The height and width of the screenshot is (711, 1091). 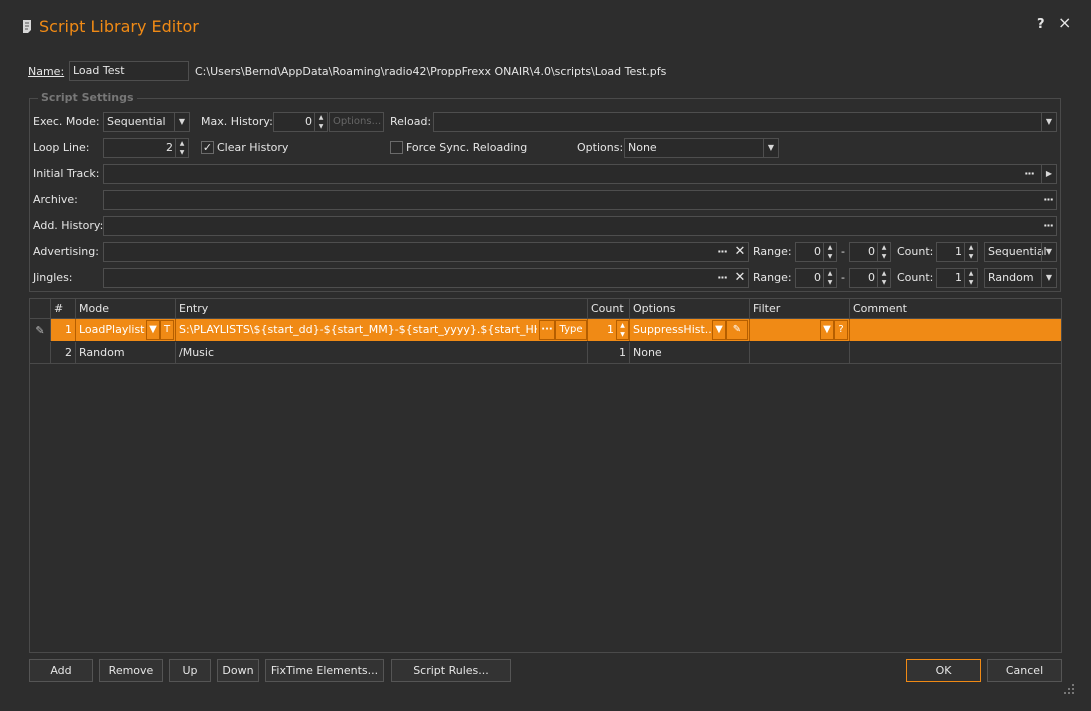 What do you see at coordinates (609, 353) in the screenshot?
I see `row-count: 1` at bounding box center [609, 353].